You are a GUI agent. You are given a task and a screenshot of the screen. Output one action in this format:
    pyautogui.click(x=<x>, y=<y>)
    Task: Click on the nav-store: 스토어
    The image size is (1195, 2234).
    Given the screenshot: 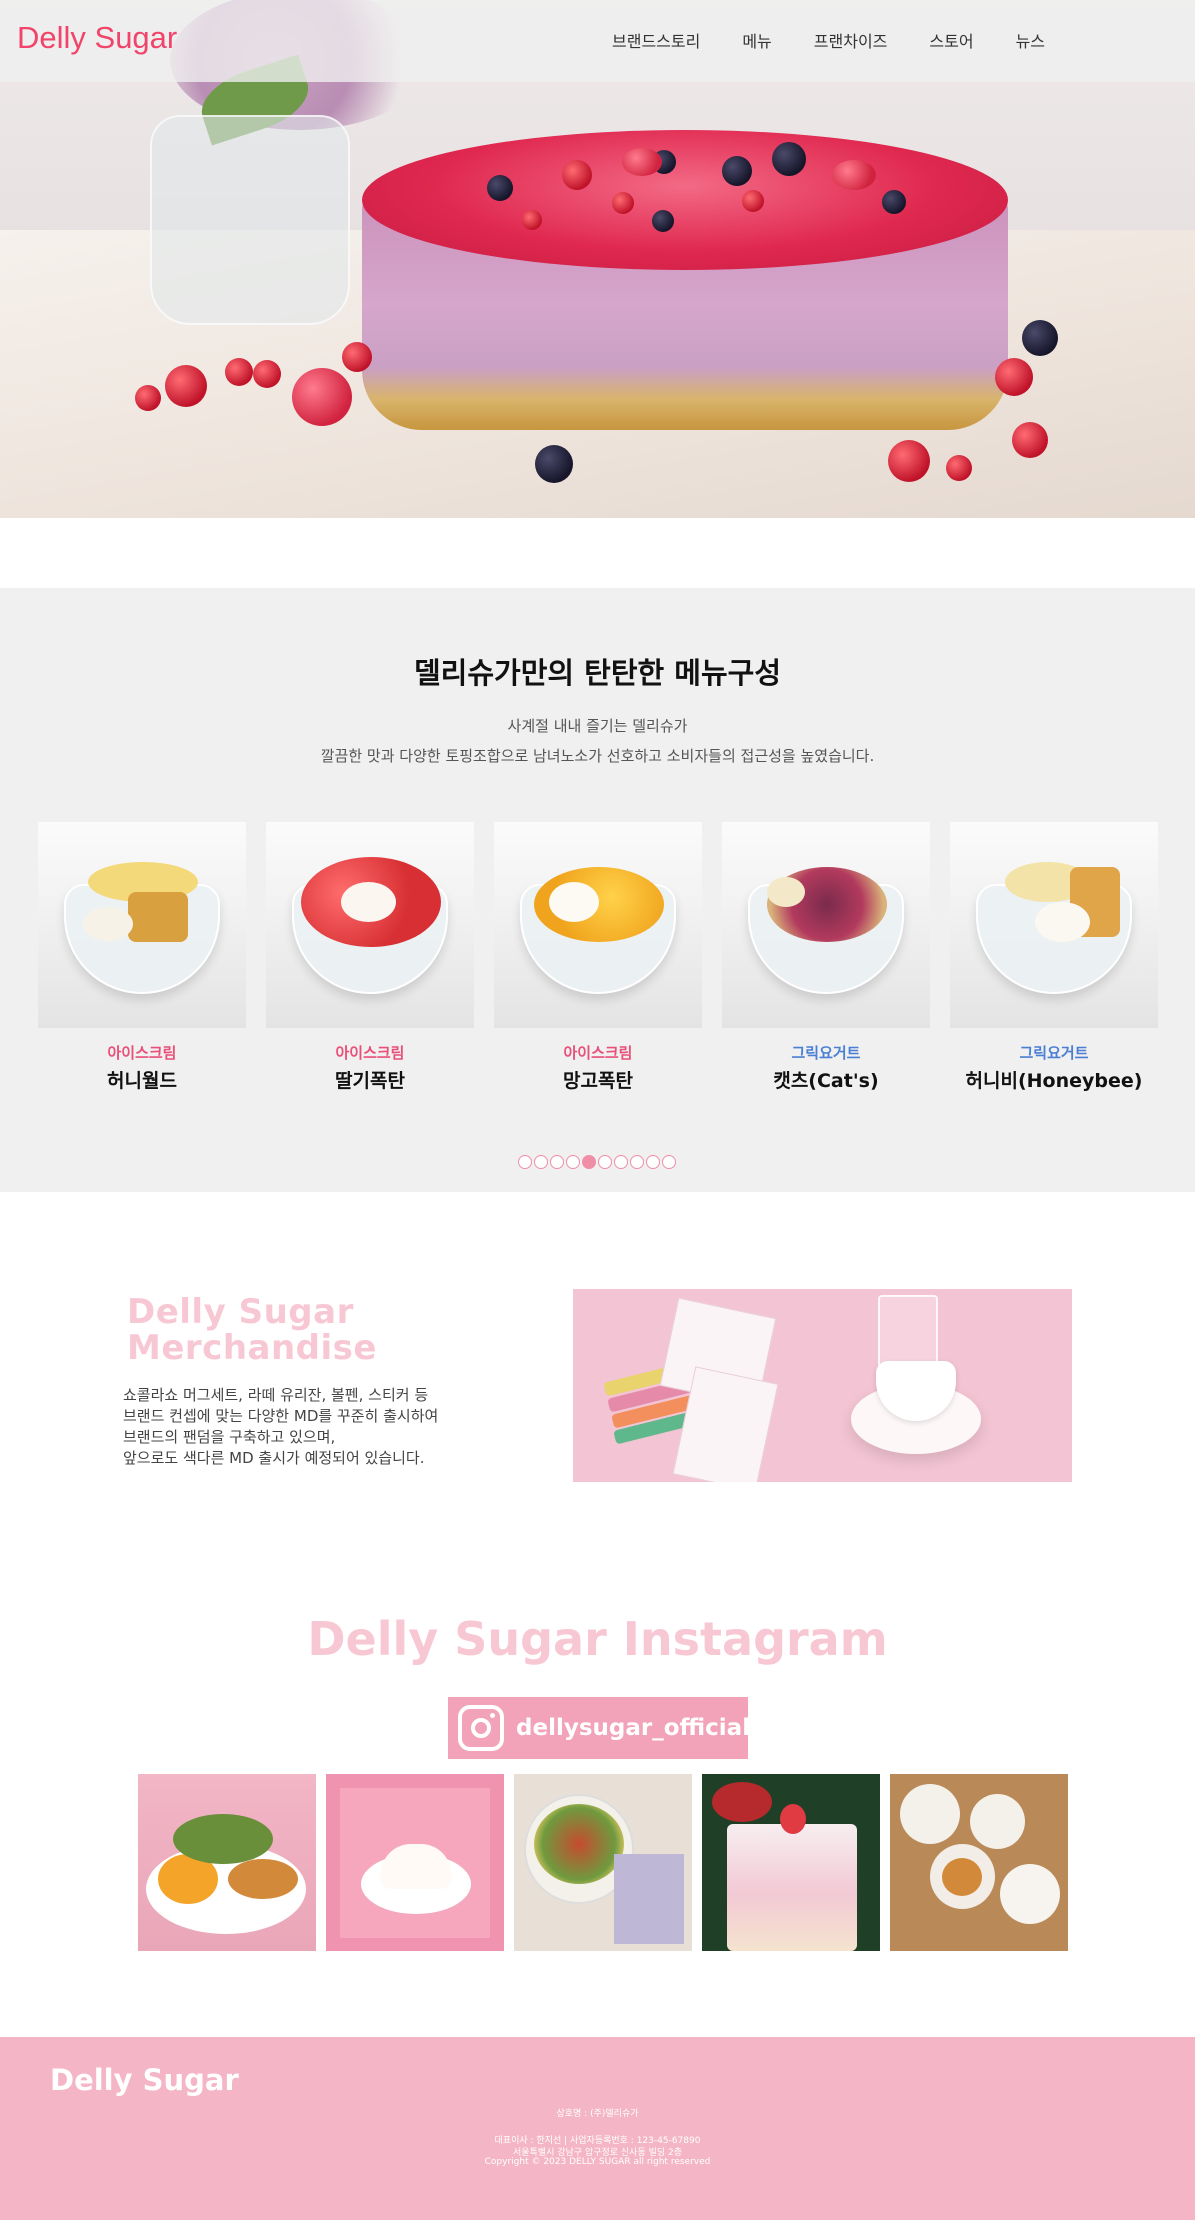 What is the action you would take?
    pyautogui.click(x=951, y=40)
    